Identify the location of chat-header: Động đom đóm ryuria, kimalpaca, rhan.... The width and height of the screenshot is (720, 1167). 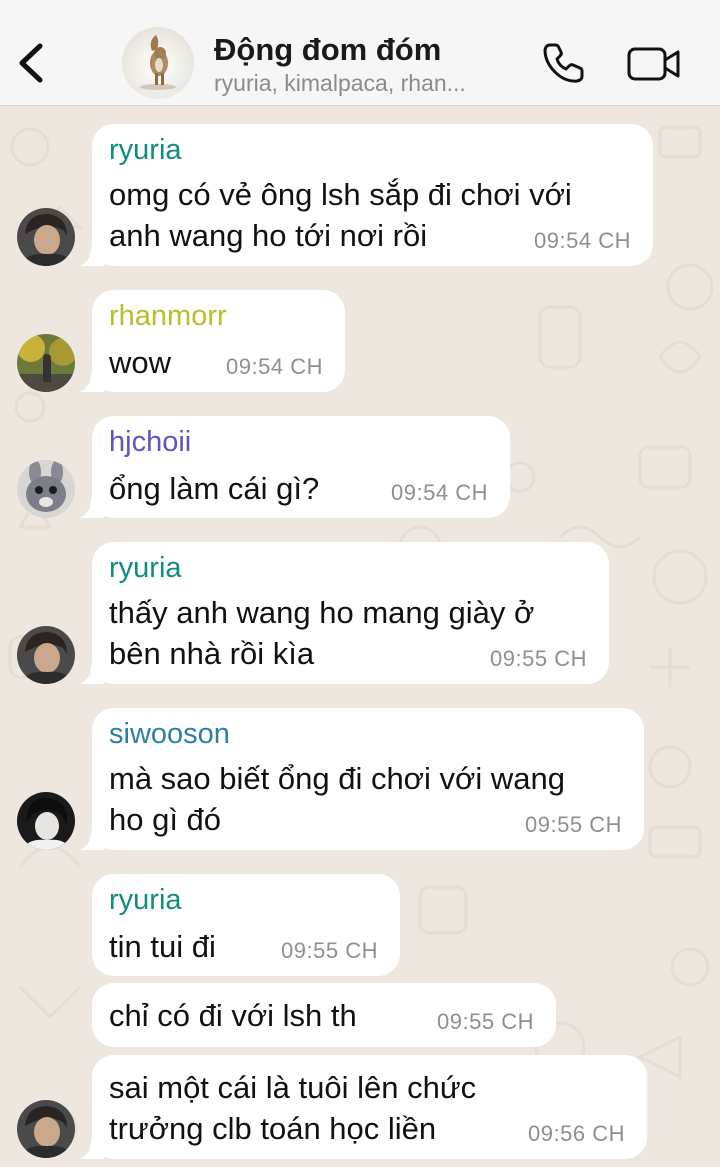
(360, 53).